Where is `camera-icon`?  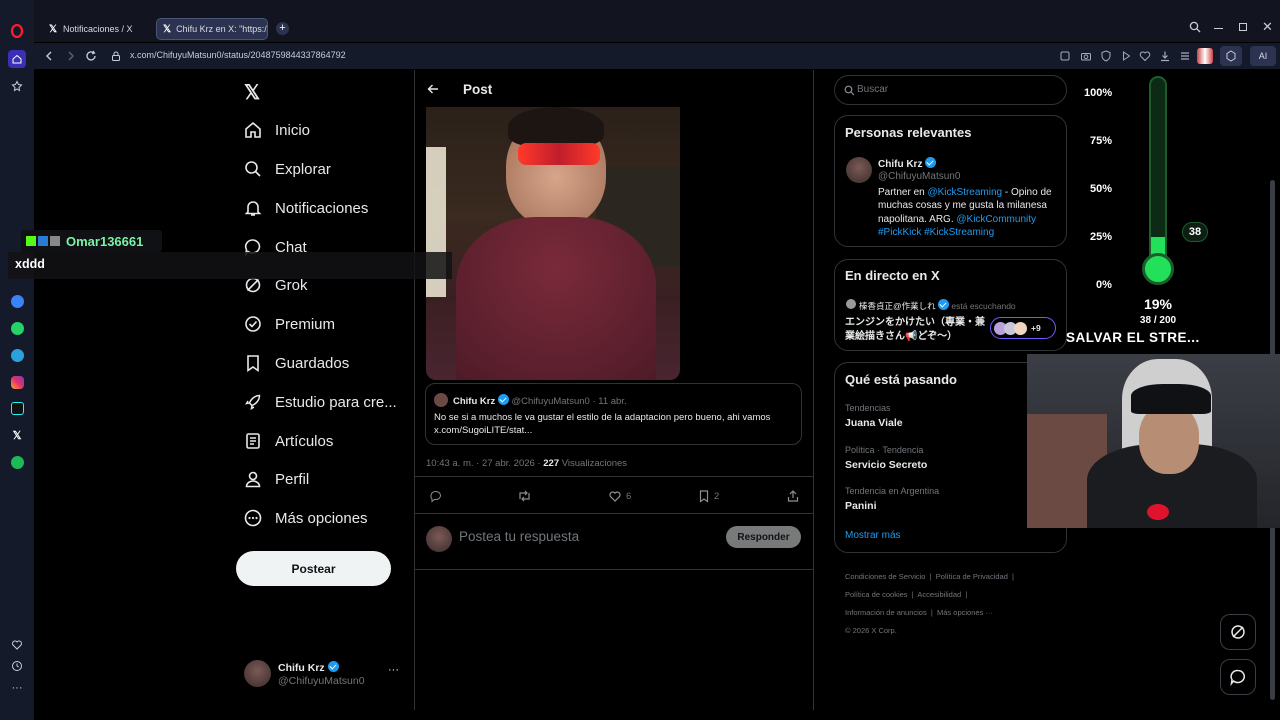 camera-icon is located at coordinates (1086, 56).